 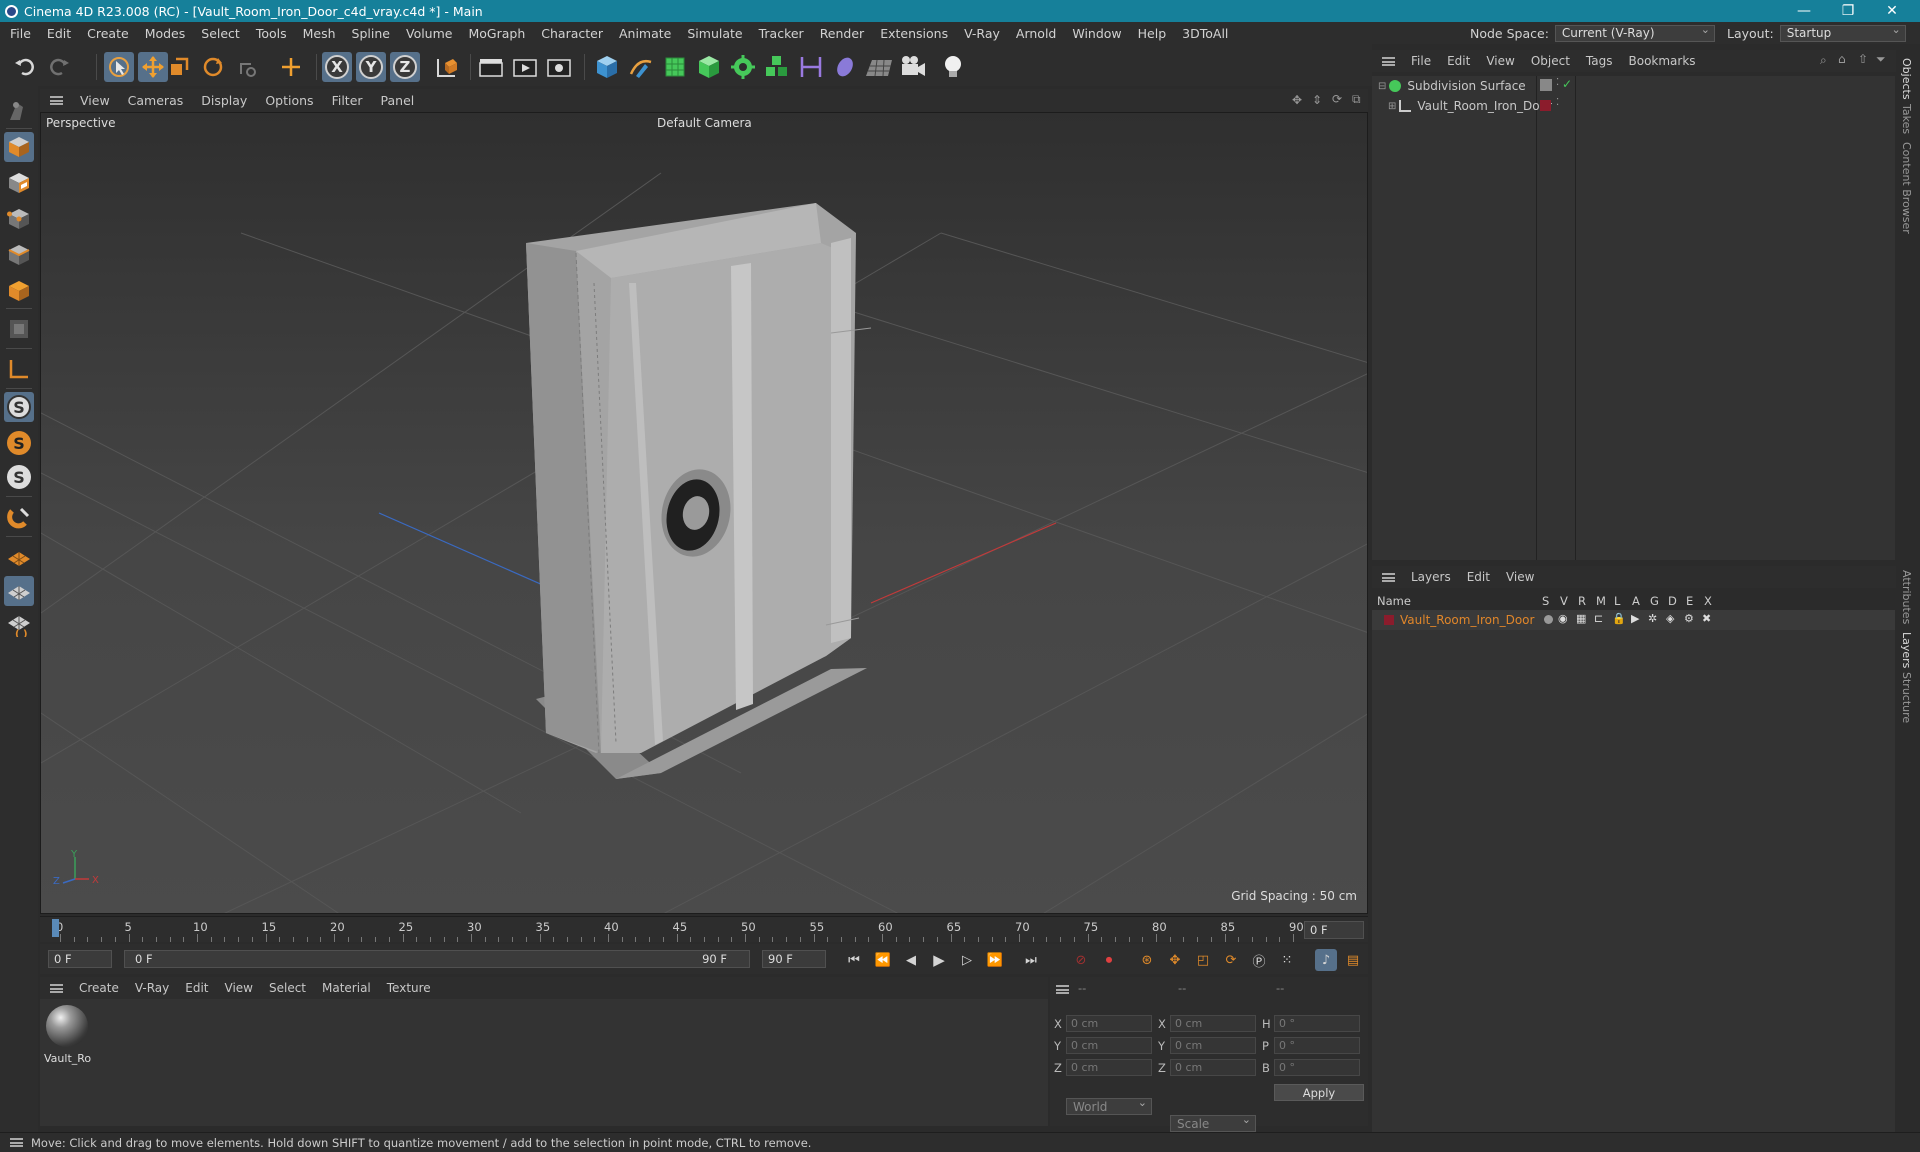 I want to click on undo-button, so click(x=25, y=67).